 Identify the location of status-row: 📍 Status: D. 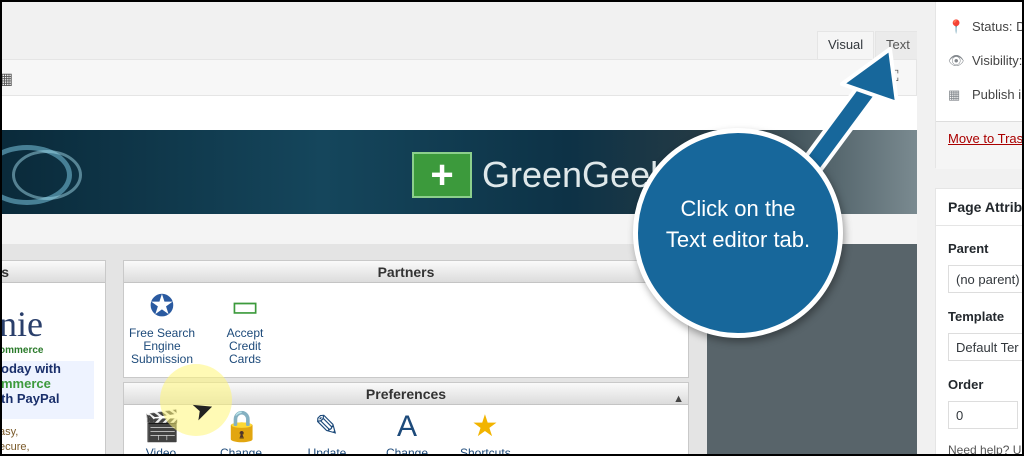
(986, 27).